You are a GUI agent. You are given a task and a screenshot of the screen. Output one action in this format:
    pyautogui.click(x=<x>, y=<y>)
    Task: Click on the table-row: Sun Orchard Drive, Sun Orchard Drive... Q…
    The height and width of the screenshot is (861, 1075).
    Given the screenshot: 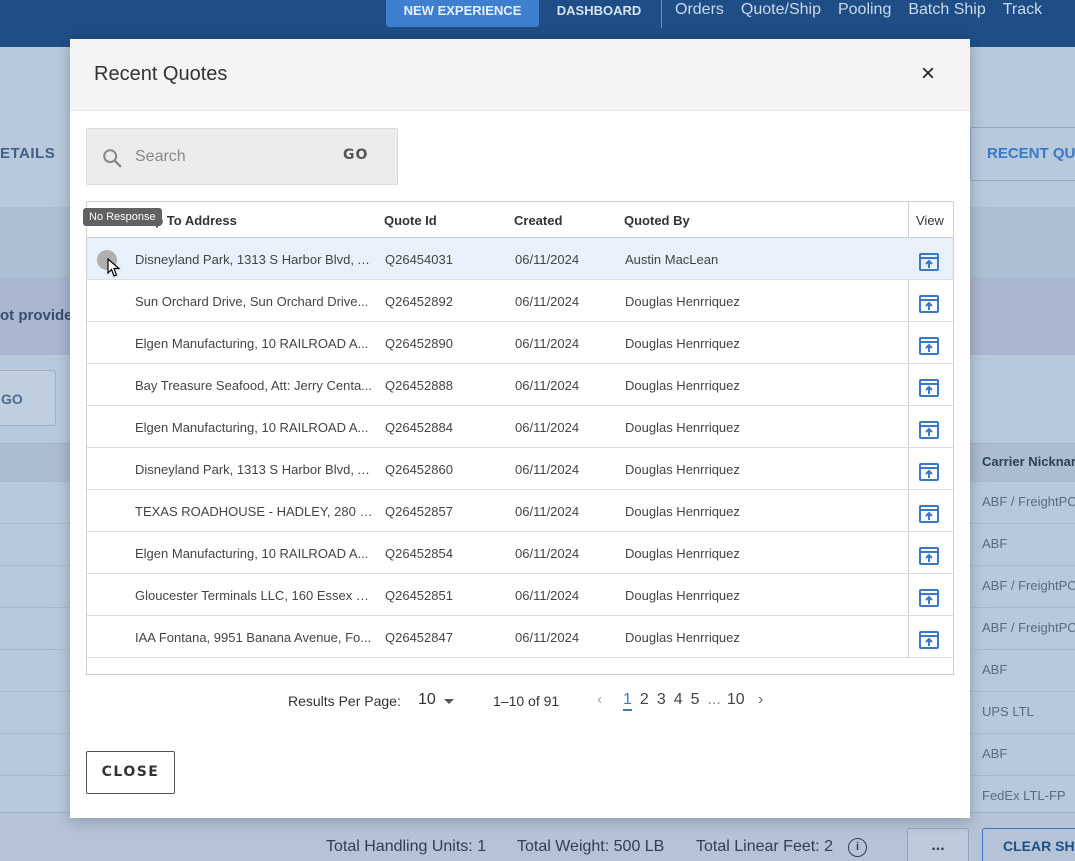 What is the action you would take?
    pyautogui.click(x=520, y=301)
    